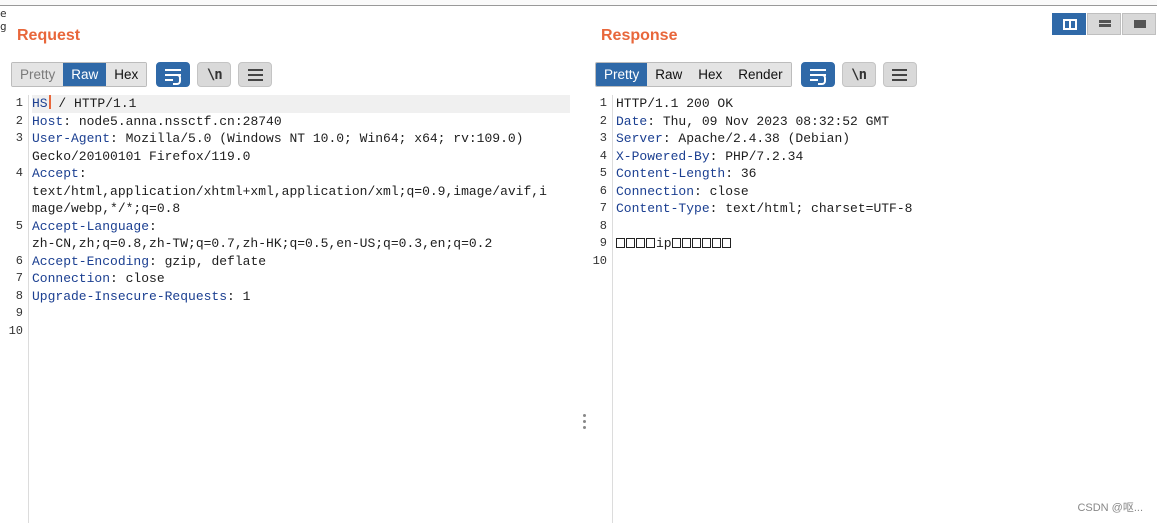 This screenshot has height=523, width=1157. Describe the element at coordinates (301, 227) in the screenshot. I see `code-line: Accept-Language:` at that location.